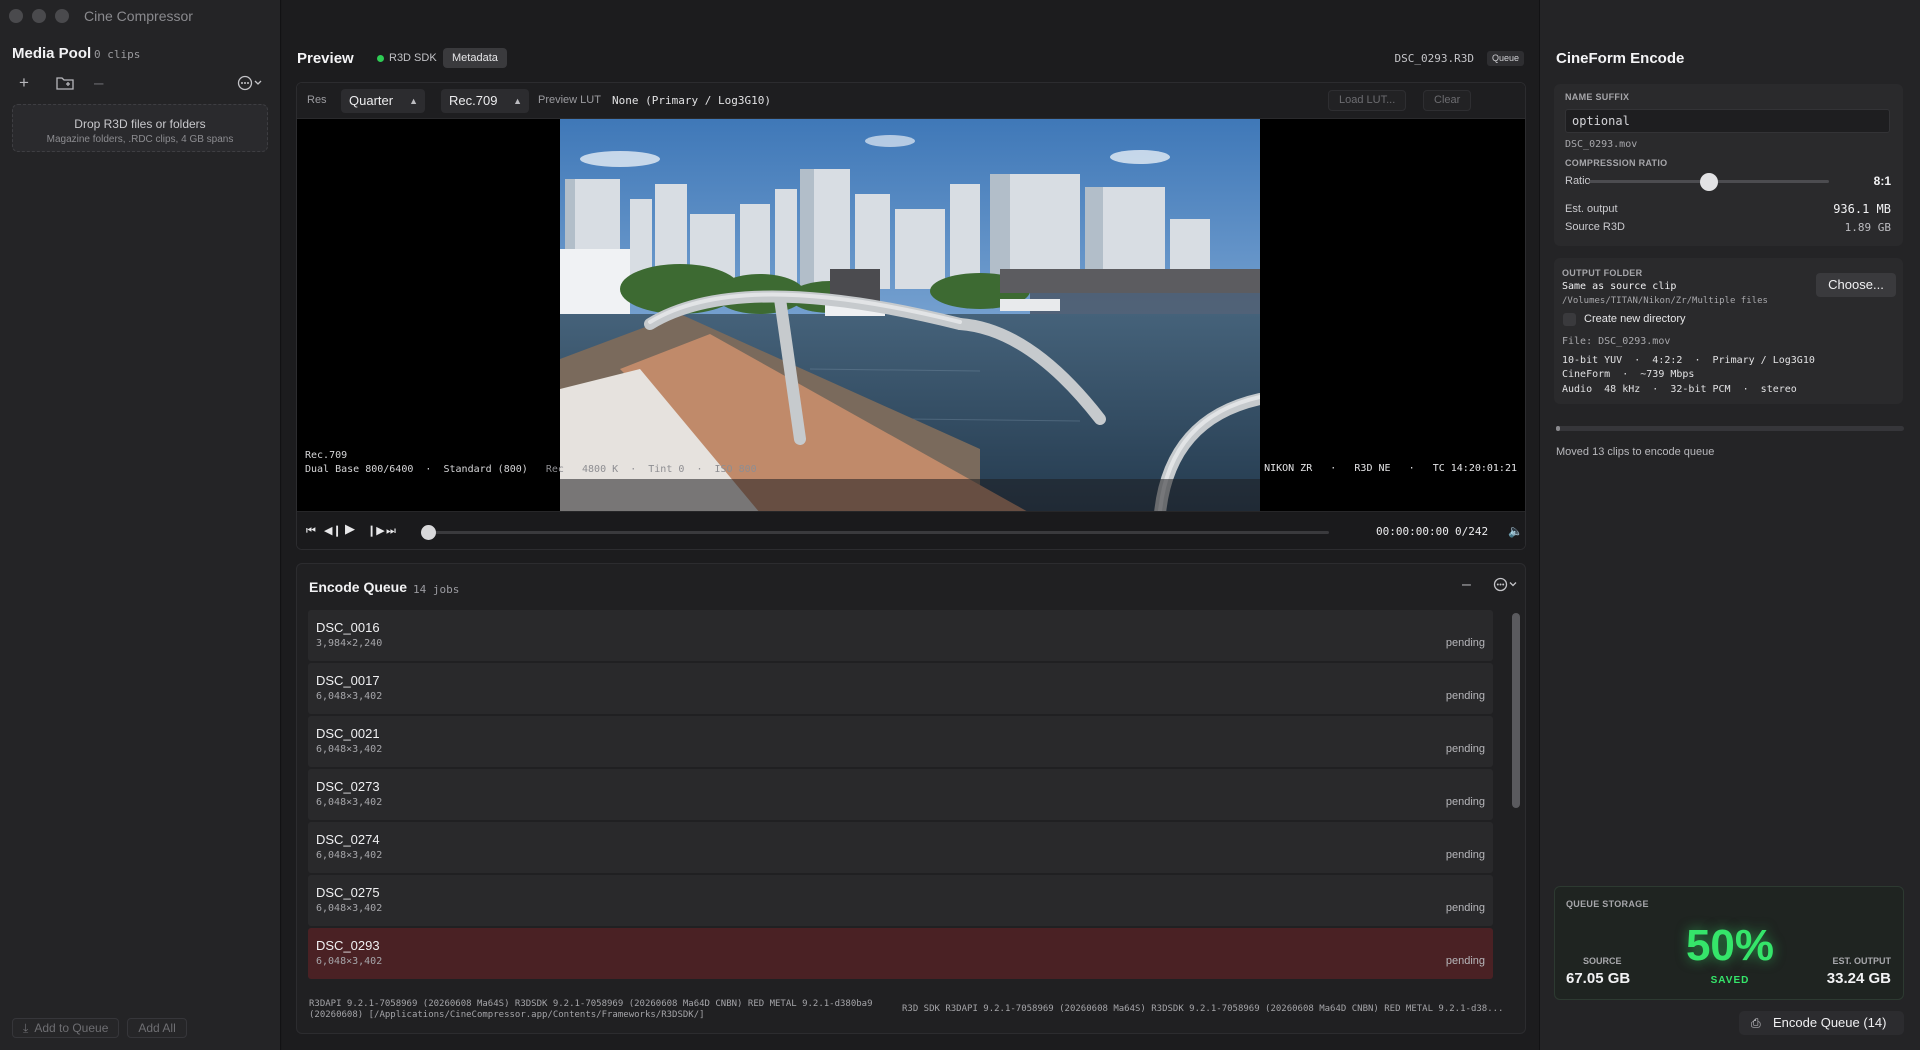 Image resolution: width=1920 pixels, height=1050 pixels. I want to click on encode-progress-fill, so click(1558, 428).